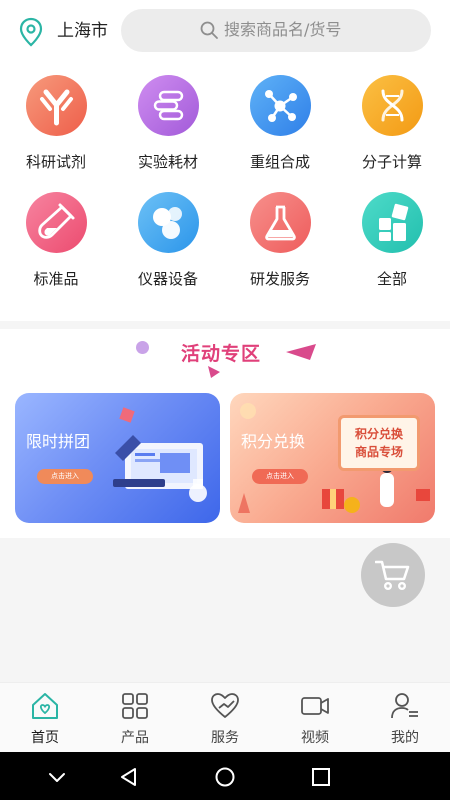 The height and width of the screenshot is (800, 450). Describe the element at coordinates (273, 441) in the screenshot. I see `points-exchange-title: 积分兑换` at that location.